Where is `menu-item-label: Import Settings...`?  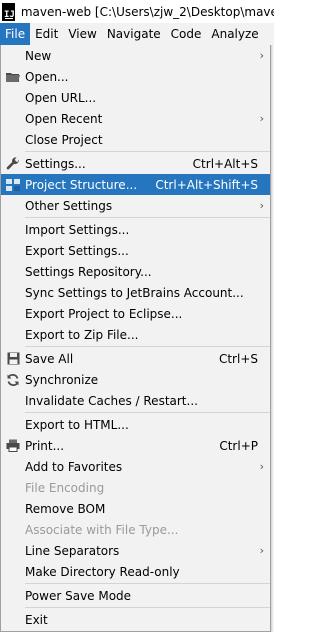 menu-item-label: Import Settings... is located at coordinates (77, 229).